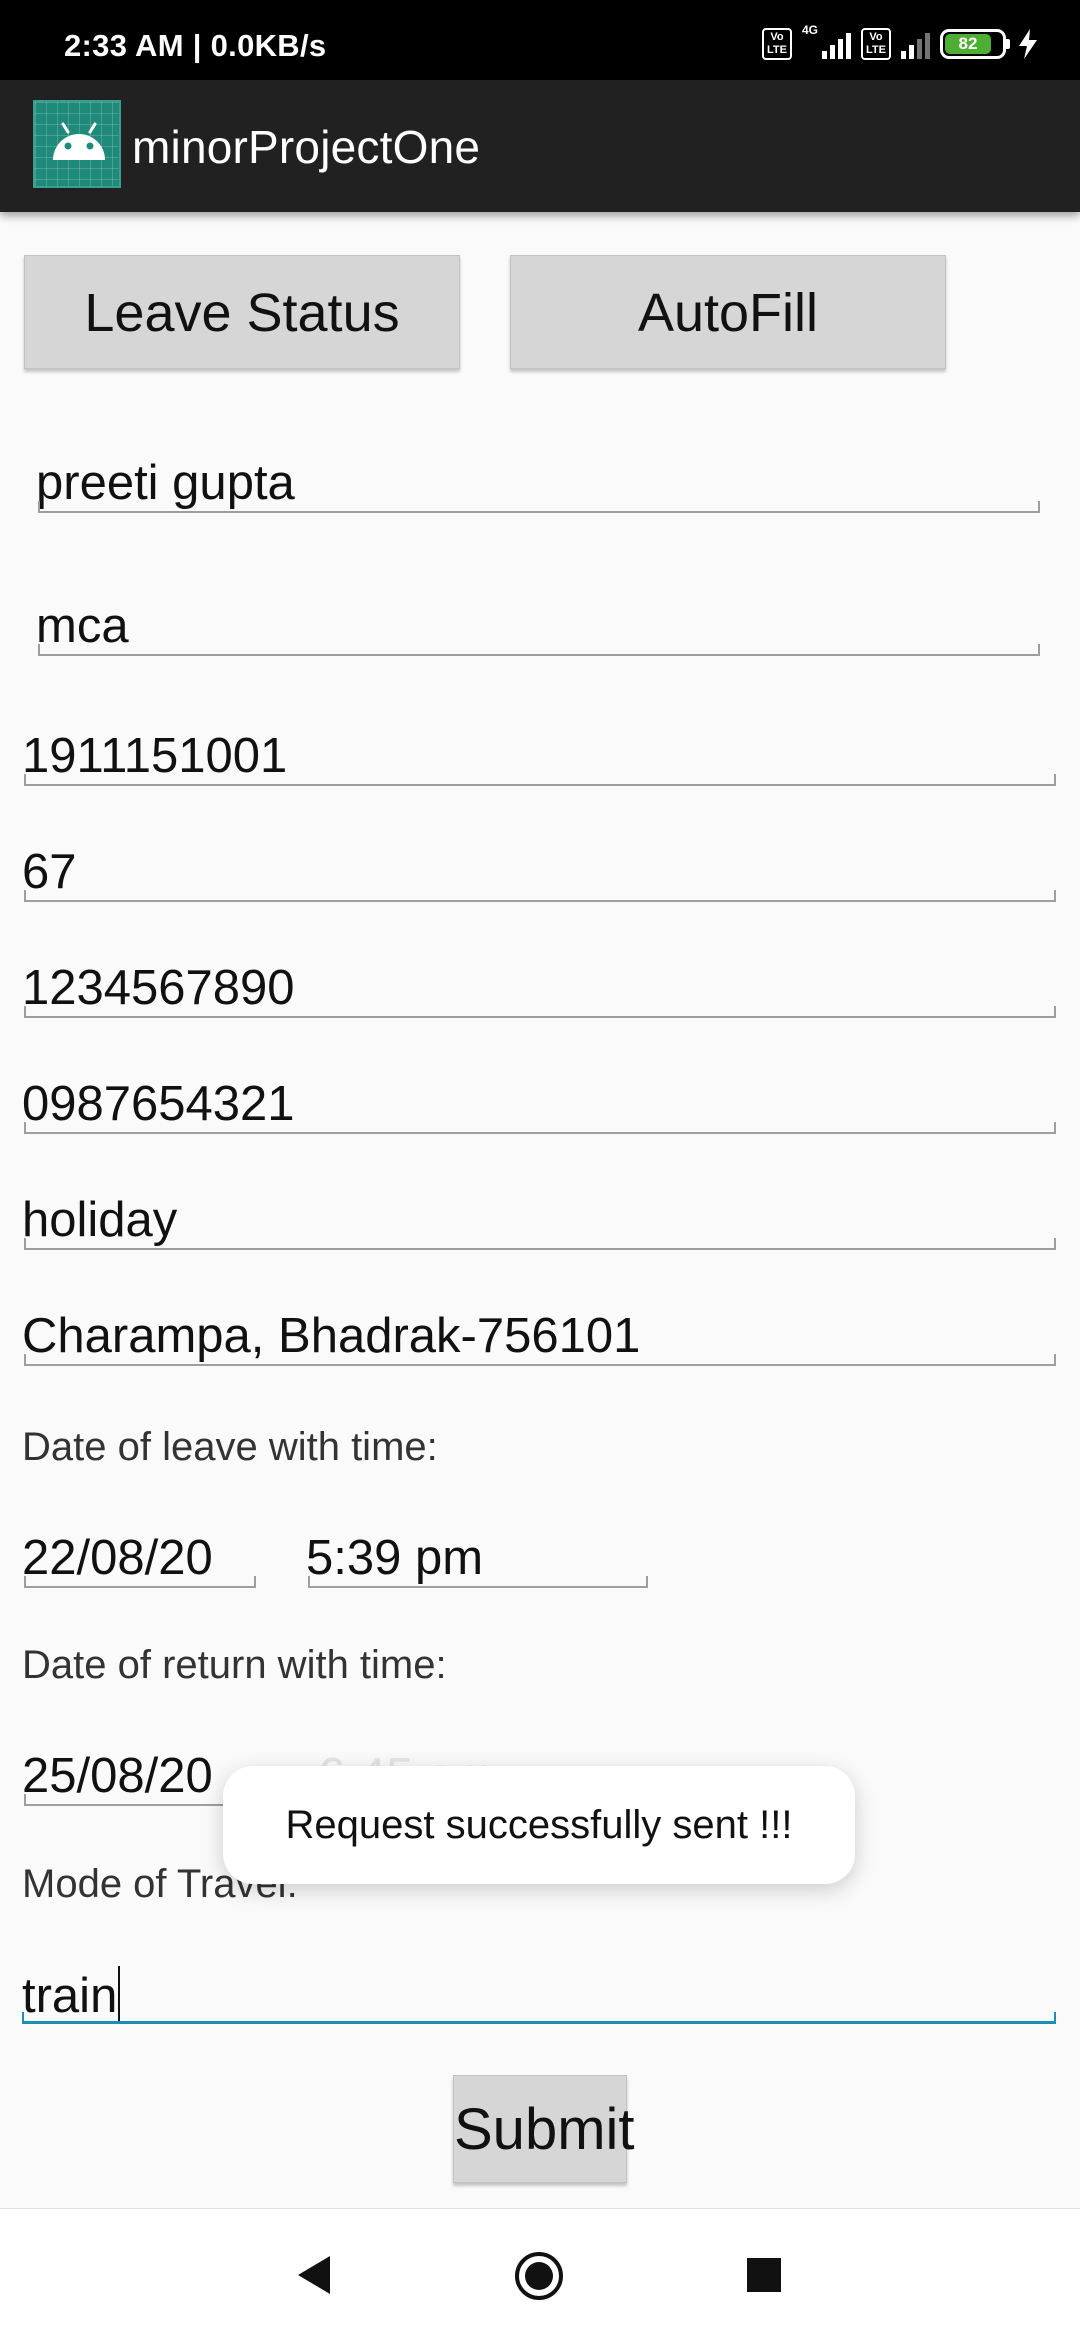 This screenshot has height=2340, width=1080. What do you see at coordinates (540, 1128) in the screenshot?
I see `phone-2-underline` at bounding box center [540, 1128].